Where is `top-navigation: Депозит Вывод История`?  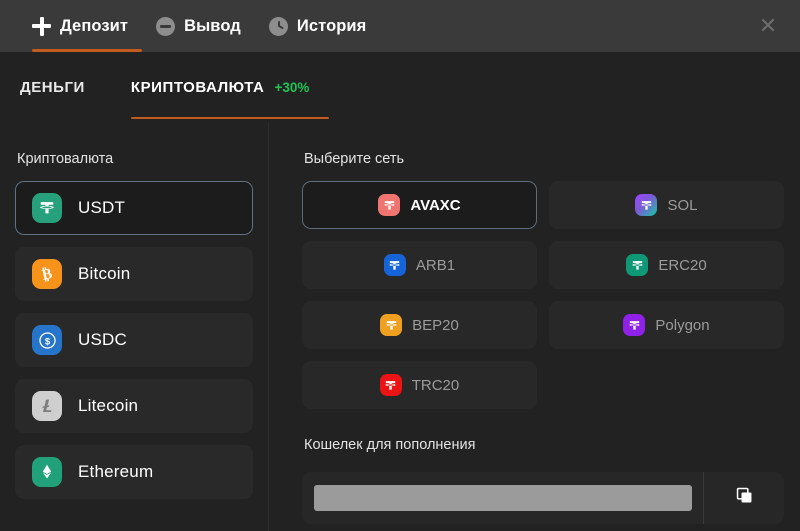 top-navigation: Депозит Вывод История is located at coordinates (190, 26).